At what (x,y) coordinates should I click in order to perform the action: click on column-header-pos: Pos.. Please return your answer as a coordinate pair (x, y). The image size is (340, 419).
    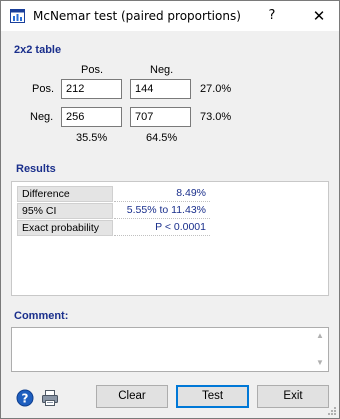
    Looking at the image, I should click on (92, 70).